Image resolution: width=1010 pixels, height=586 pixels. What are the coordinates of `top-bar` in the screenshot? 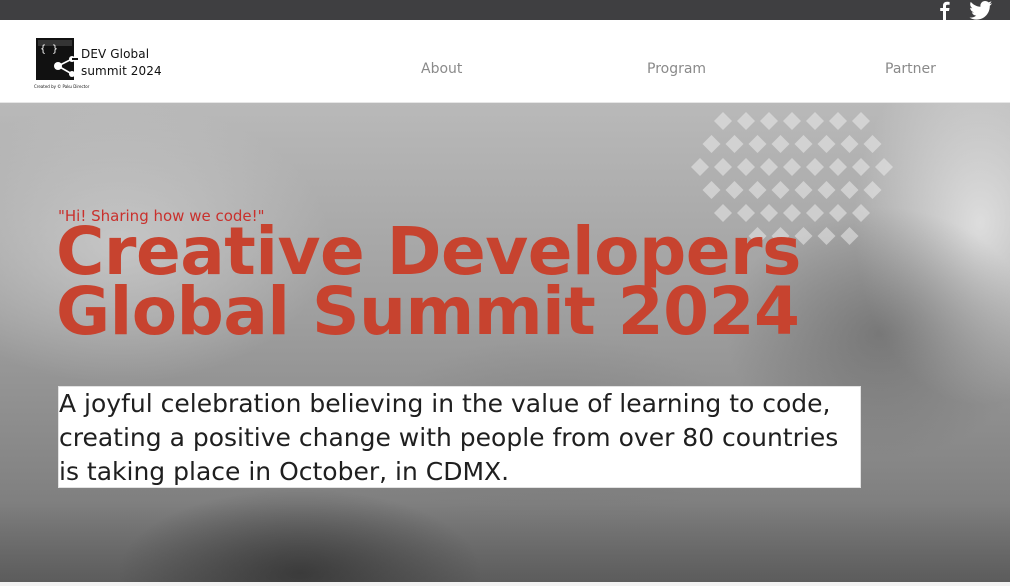 It's located at (505, 10).